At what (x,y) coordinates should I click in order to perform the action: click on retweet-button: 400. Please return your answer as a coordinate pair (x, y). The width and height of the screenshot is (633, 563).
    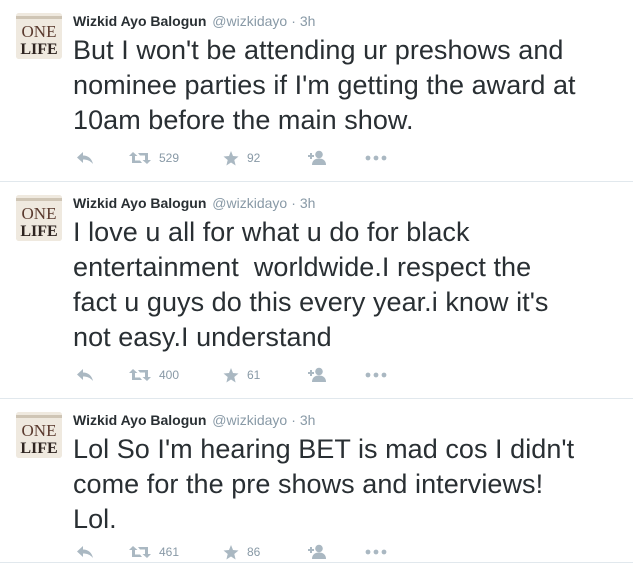
    Looking at the image, I should click on (154, 375).